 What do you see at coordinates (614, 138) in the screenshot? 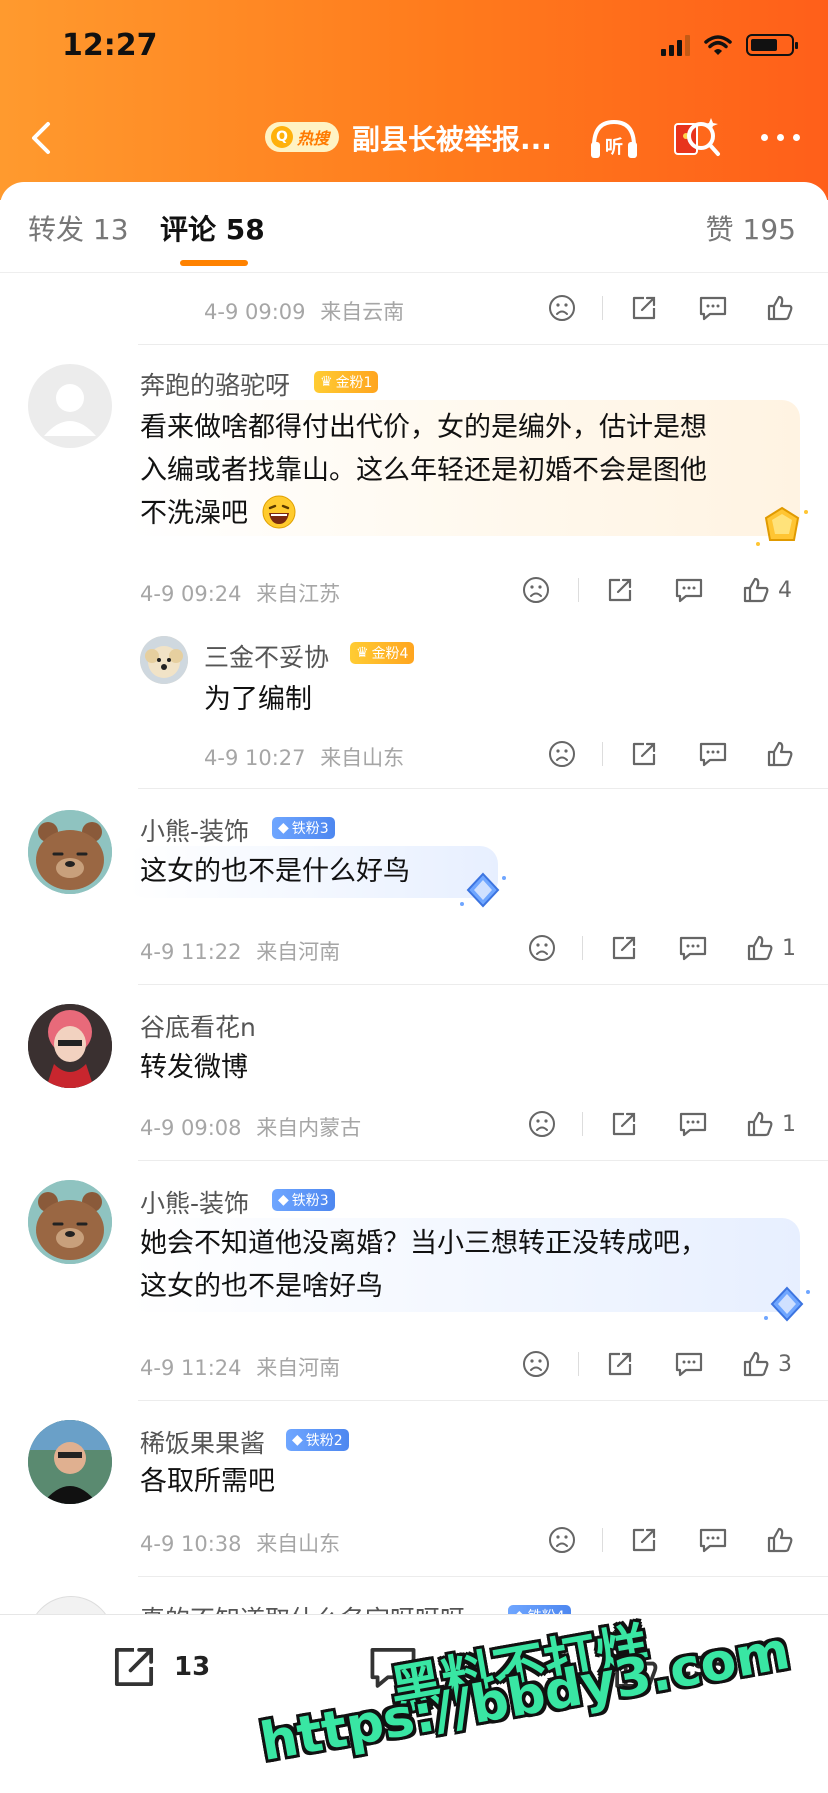
I see `listen-button: 听` at bounding box center [614, 138].